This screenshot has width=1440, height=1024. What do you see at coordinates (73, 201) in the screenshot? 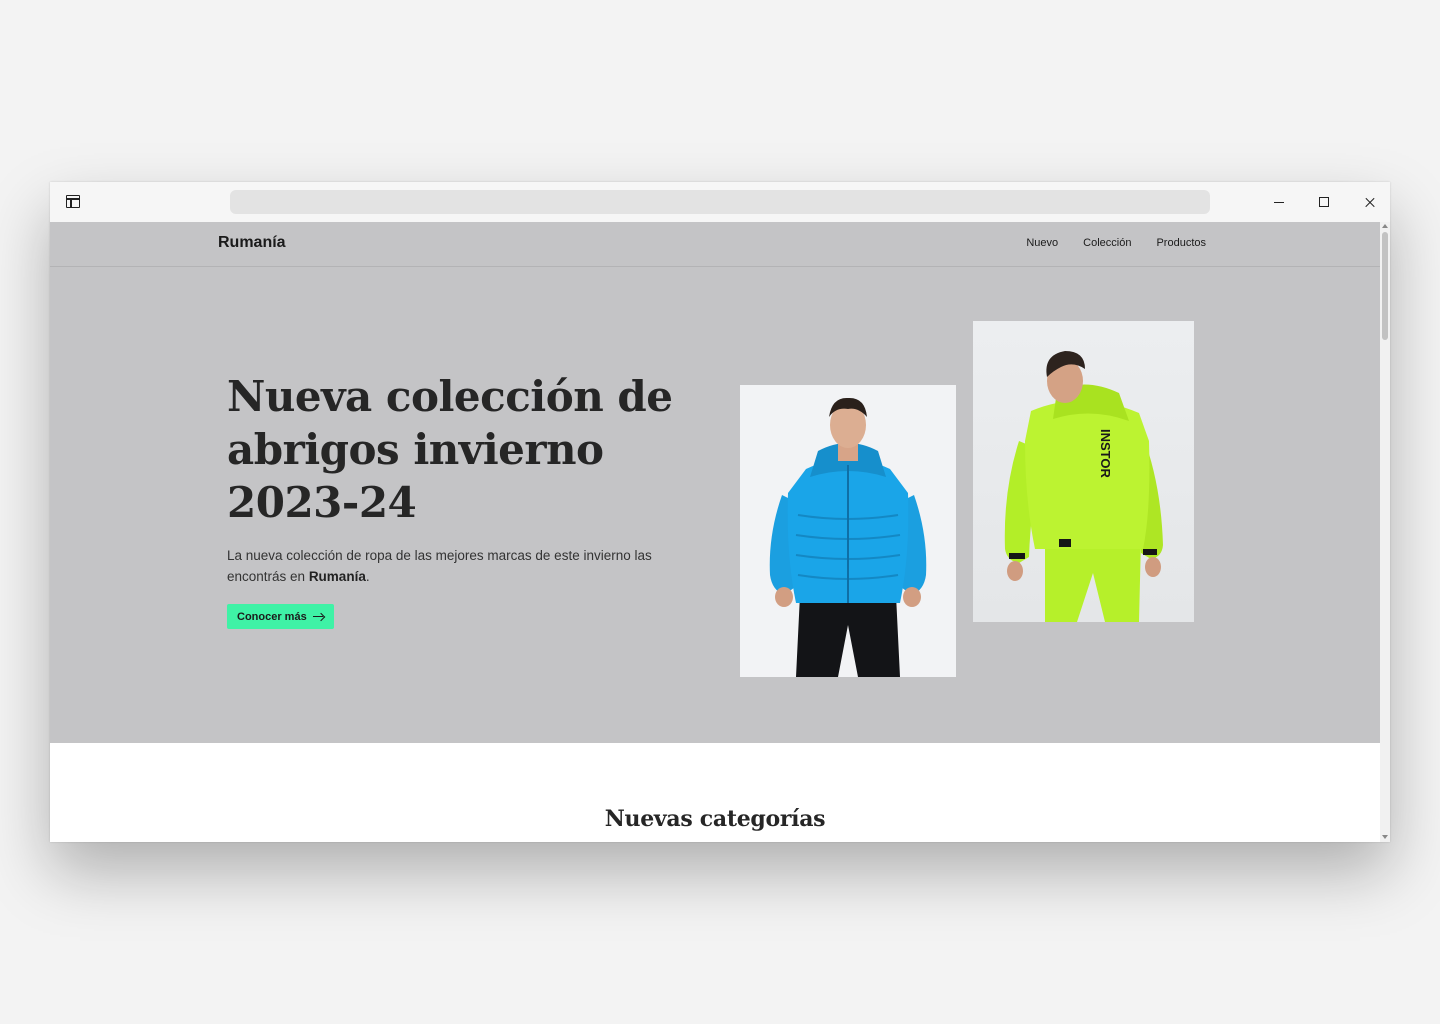
I see `window-layout-icon` at bounding box center [73, 201].